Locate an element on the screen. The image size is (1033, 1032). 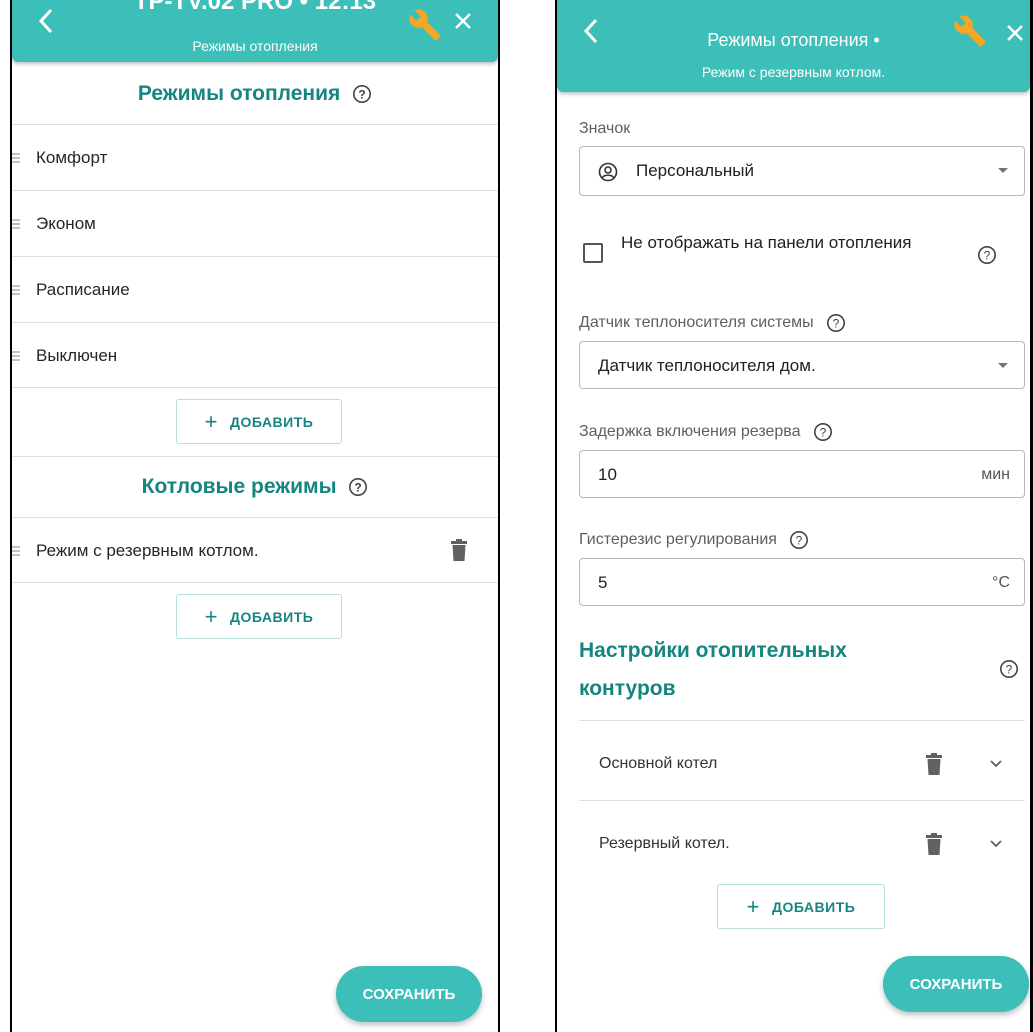
list-item: Расписание is located at coordinates (255, 289).